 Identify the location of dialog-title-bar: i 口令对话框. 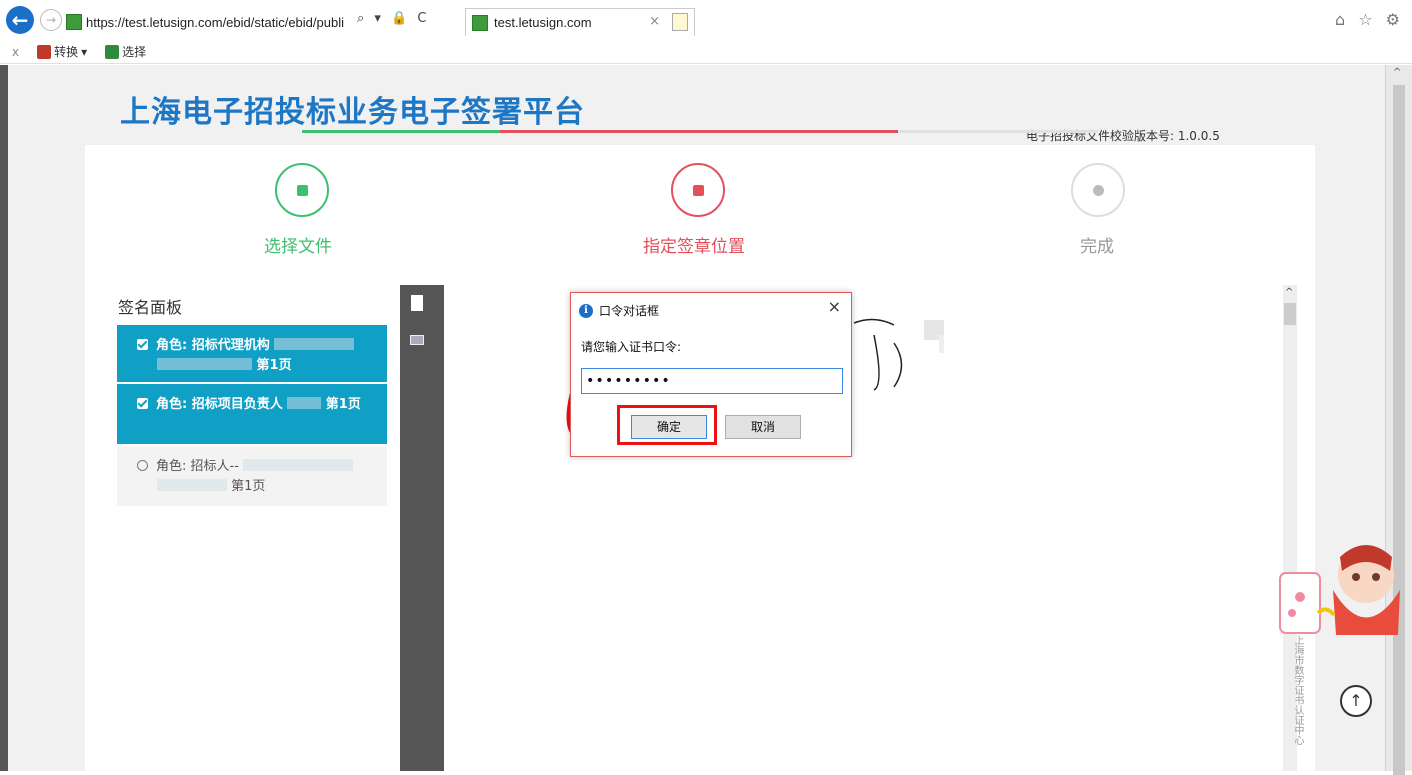
(619, 310).